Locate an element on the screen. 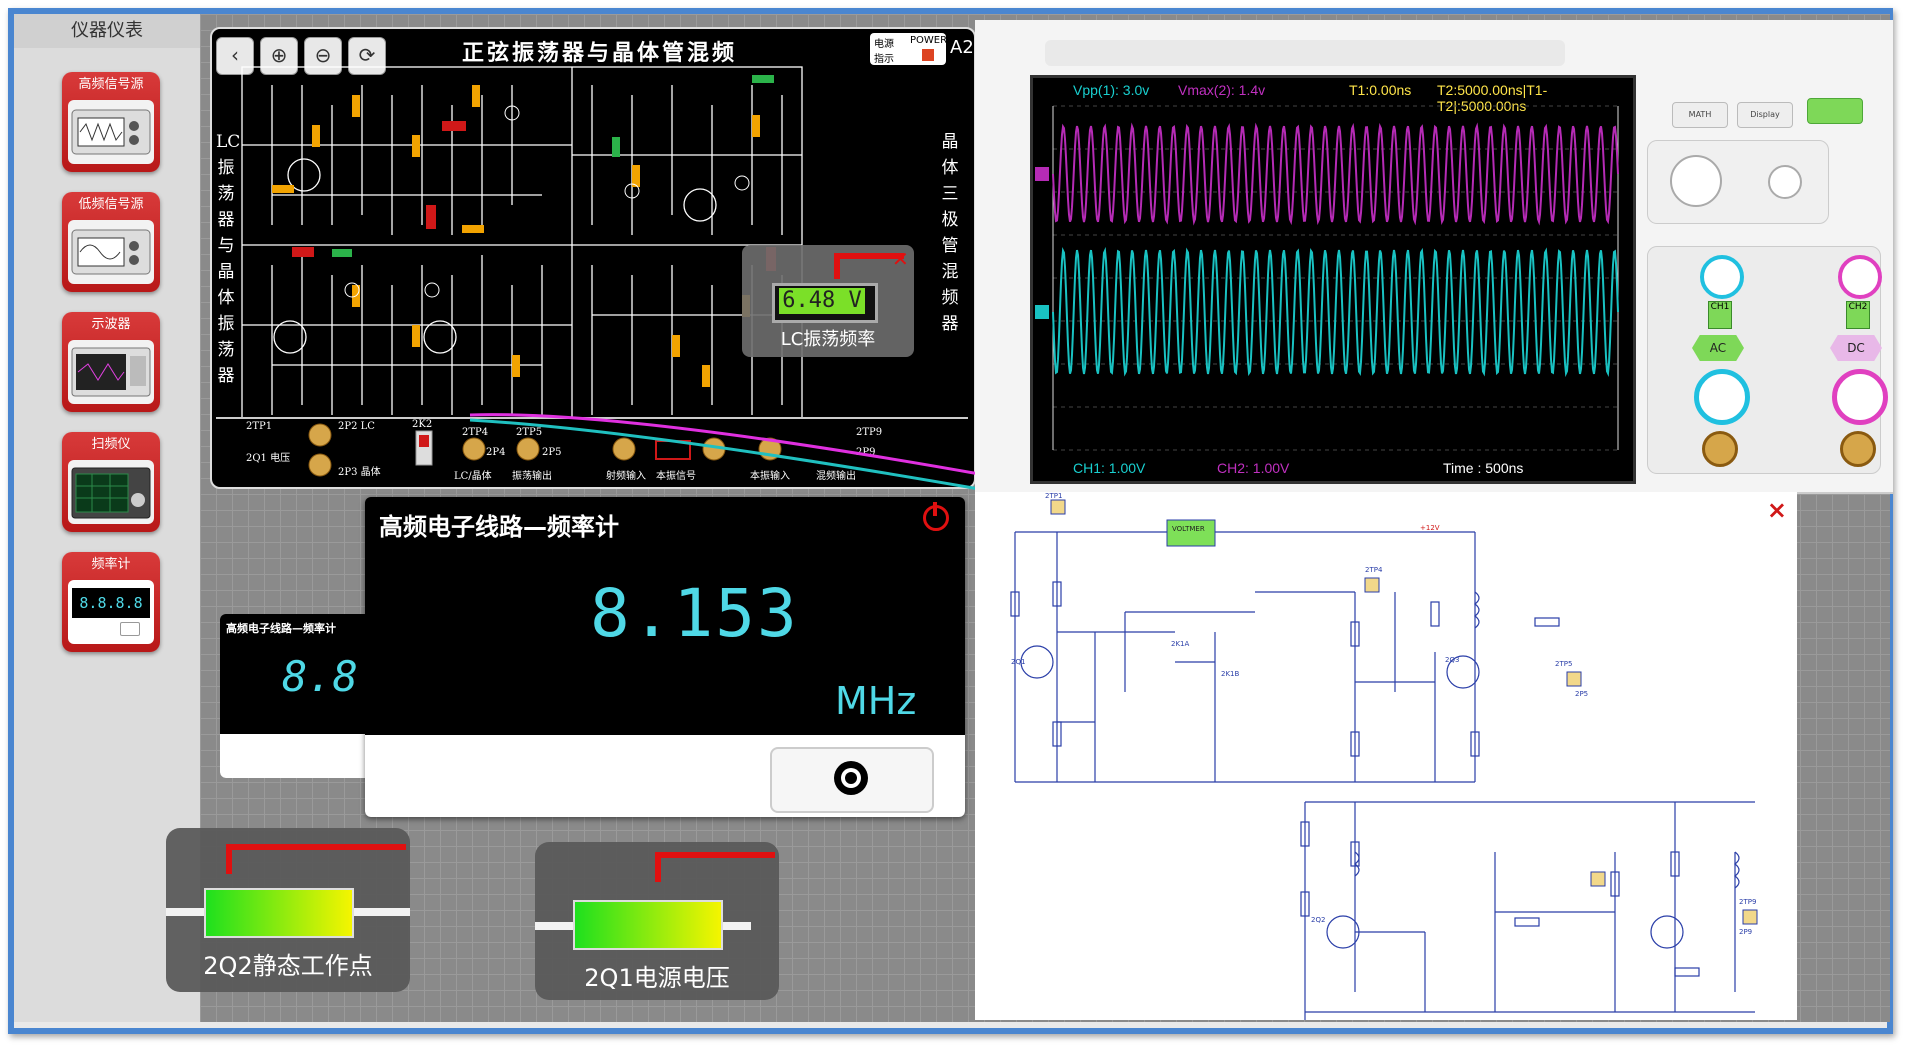 This screenshot has width=1929, height=1062. frequency-counter-icon: 8.8.8.8 is located at coordinates (111, 612).